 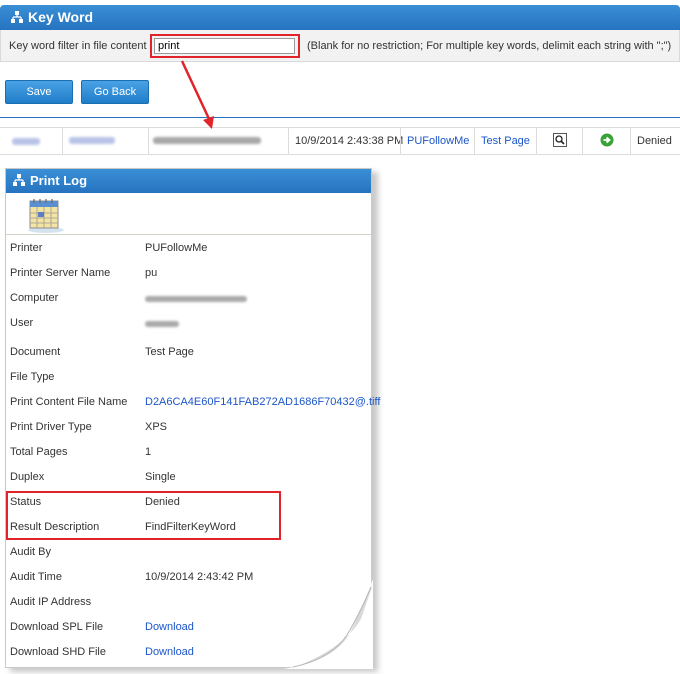 What do you see at coordinates (156, 427) in the screenshot?
I see `field-value-driver-type: XPS` at bounding box center [156, 427].